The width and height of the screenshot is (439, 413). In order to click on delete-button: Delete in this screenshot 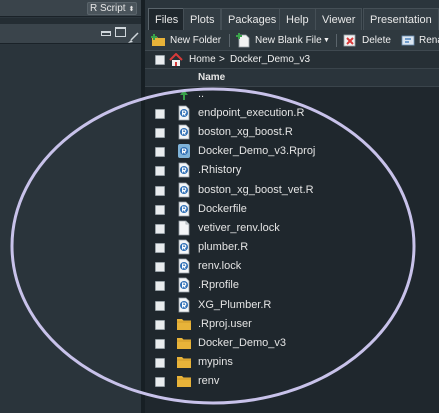, I will do `click(376, 41)`.